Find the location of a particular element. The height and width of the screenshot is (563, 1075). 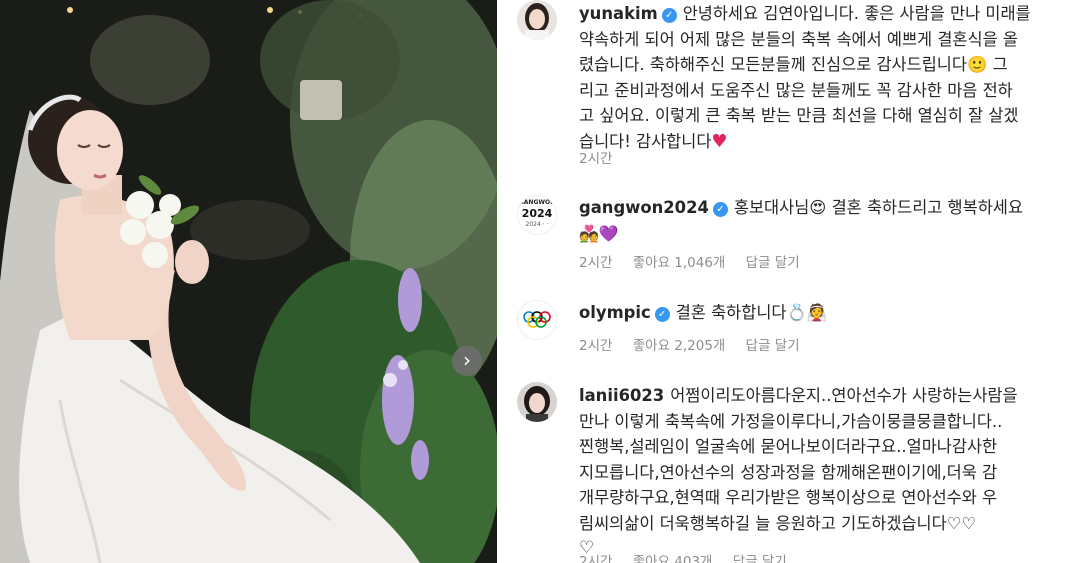

comment-meta: 2시간 좋아요 2,205개 답글 달기 is located at coordinates (697, 344).